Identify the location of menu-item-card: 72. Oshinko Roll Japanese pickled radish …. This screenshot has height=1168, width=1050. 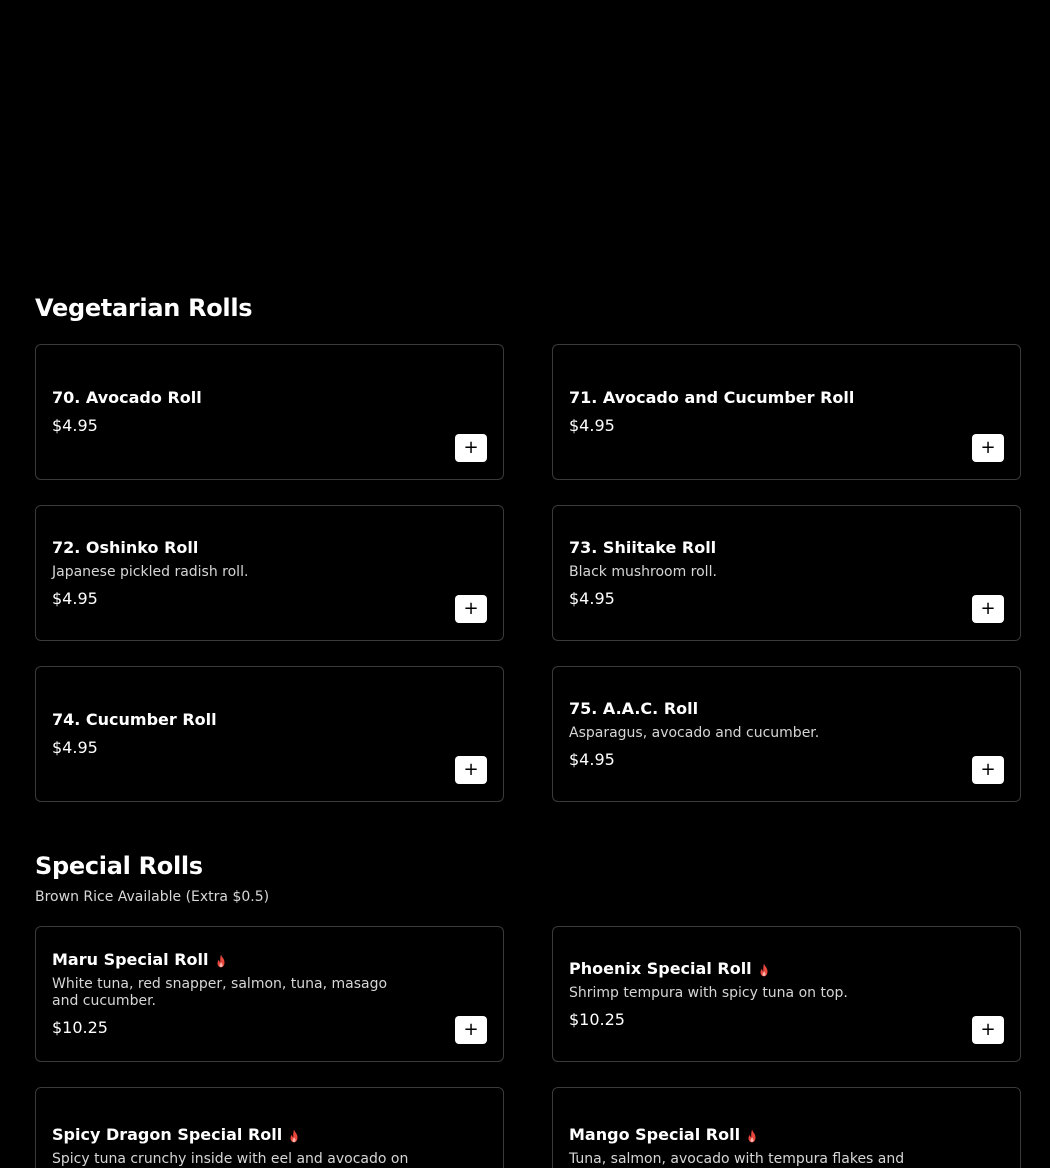
(269, 573).